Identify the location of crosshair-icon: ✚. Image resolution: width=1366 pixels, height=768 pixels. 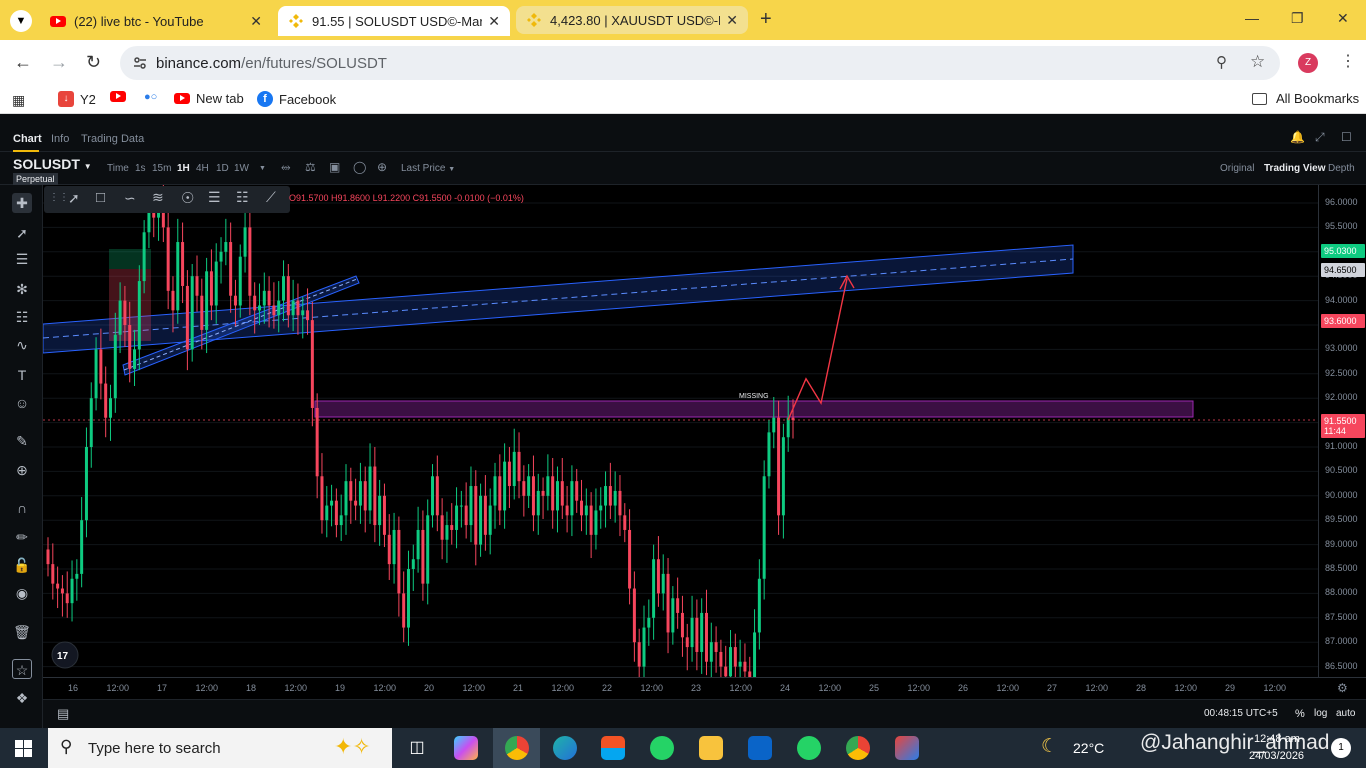
(22, 203).